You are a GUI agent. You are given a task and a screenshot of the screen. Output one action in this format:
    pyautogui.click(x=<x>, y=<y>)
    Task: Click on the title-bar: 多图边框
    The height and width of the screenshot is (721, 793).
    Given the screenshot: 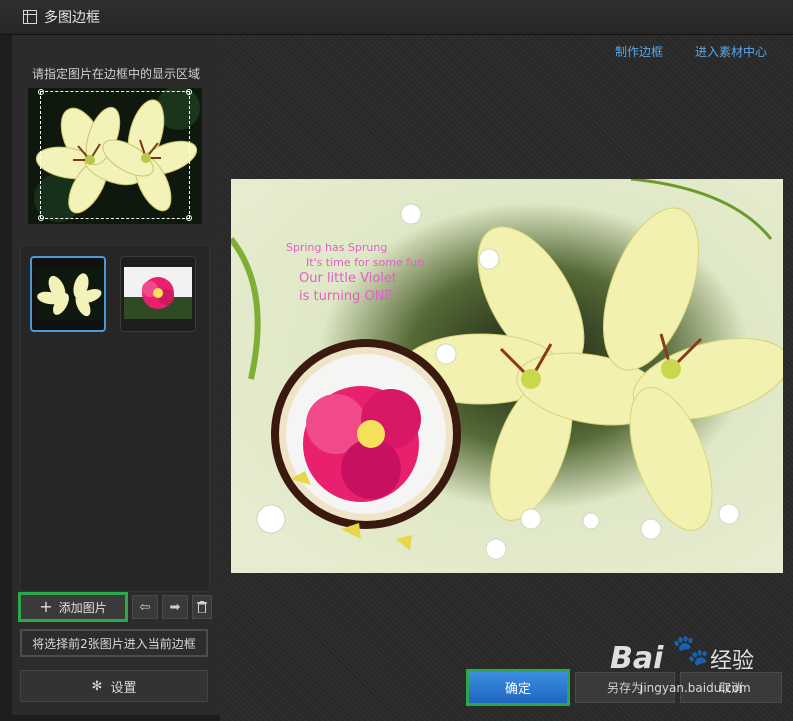 What is the action you would take?
    pyautogui.click(x=396, y=17)
    